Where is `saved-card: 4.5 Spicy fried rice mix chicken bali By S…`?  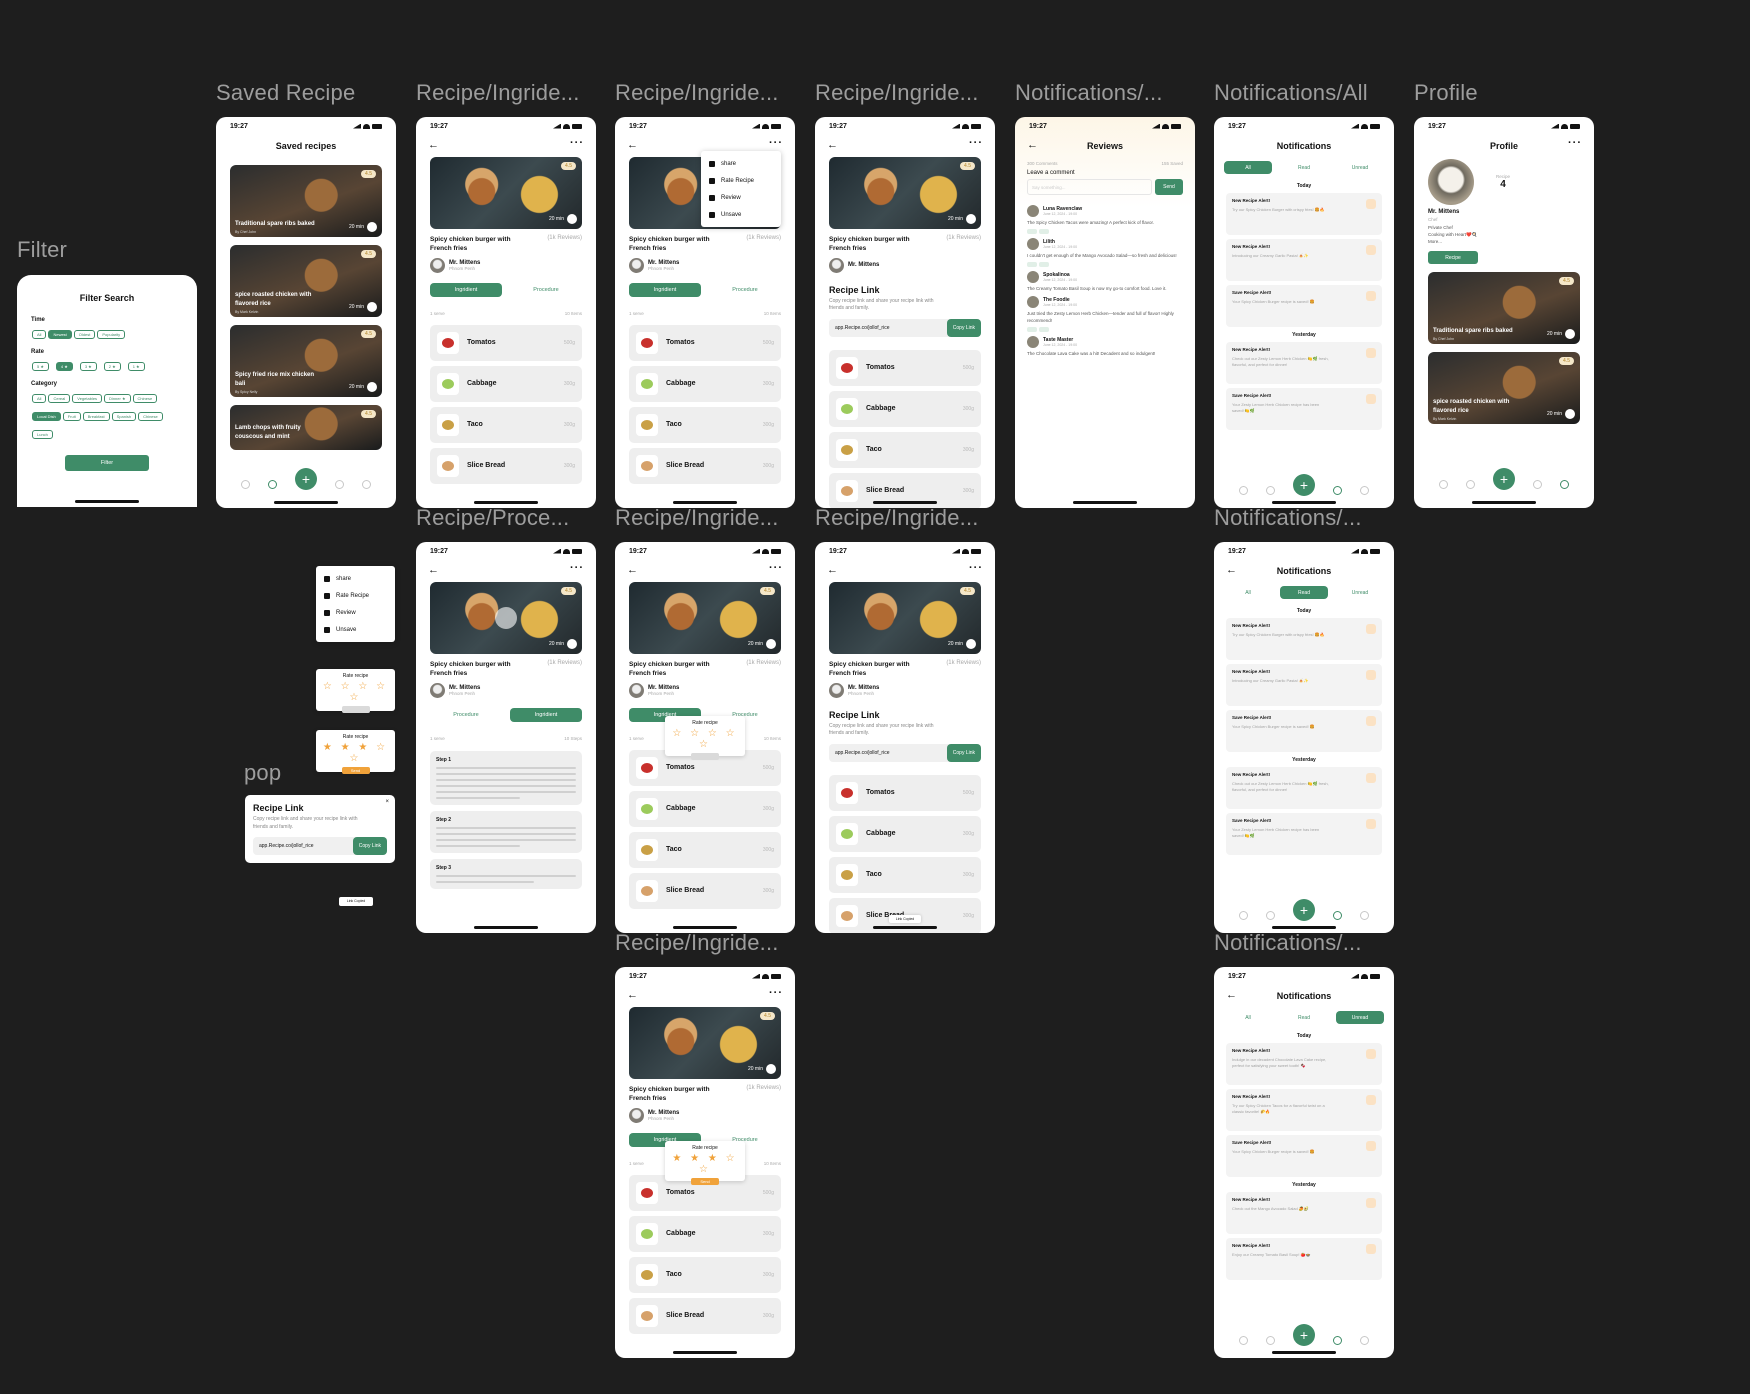
saved-card: 4.5 Spicy fried rice mix chicken bali By S… is located at coordinates (306, 361).